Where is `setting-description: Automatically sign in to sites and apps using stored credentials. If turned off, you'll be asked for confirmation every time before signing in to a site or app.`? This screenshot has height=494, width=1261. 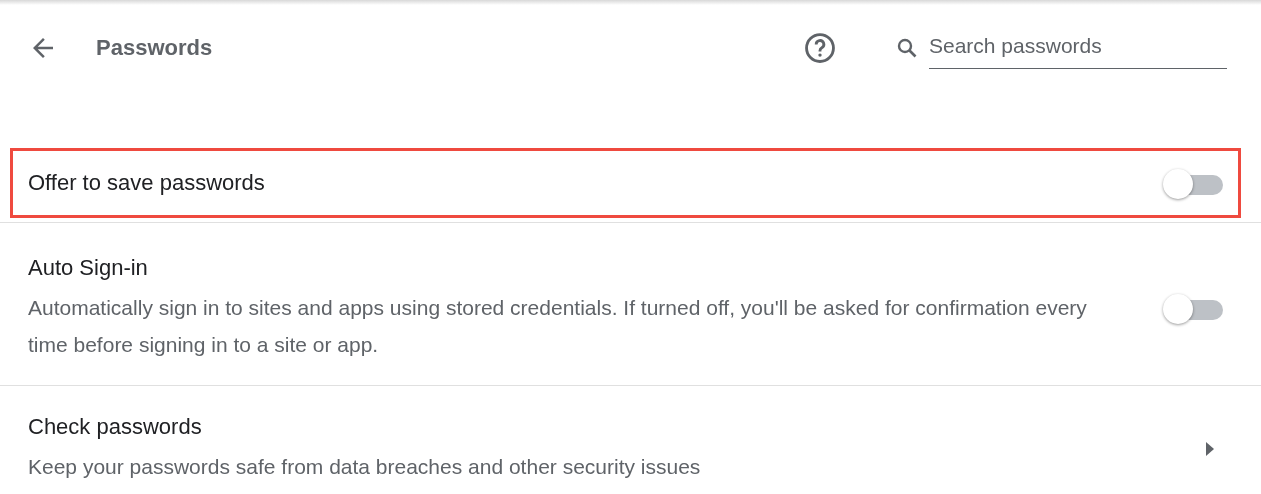
setting-description: Automatically sign in to sites and apps using stored credentials. If turned off, you'll be asked for confirmation every time before signing in to a site or app. is located at coordinates (558, 326).